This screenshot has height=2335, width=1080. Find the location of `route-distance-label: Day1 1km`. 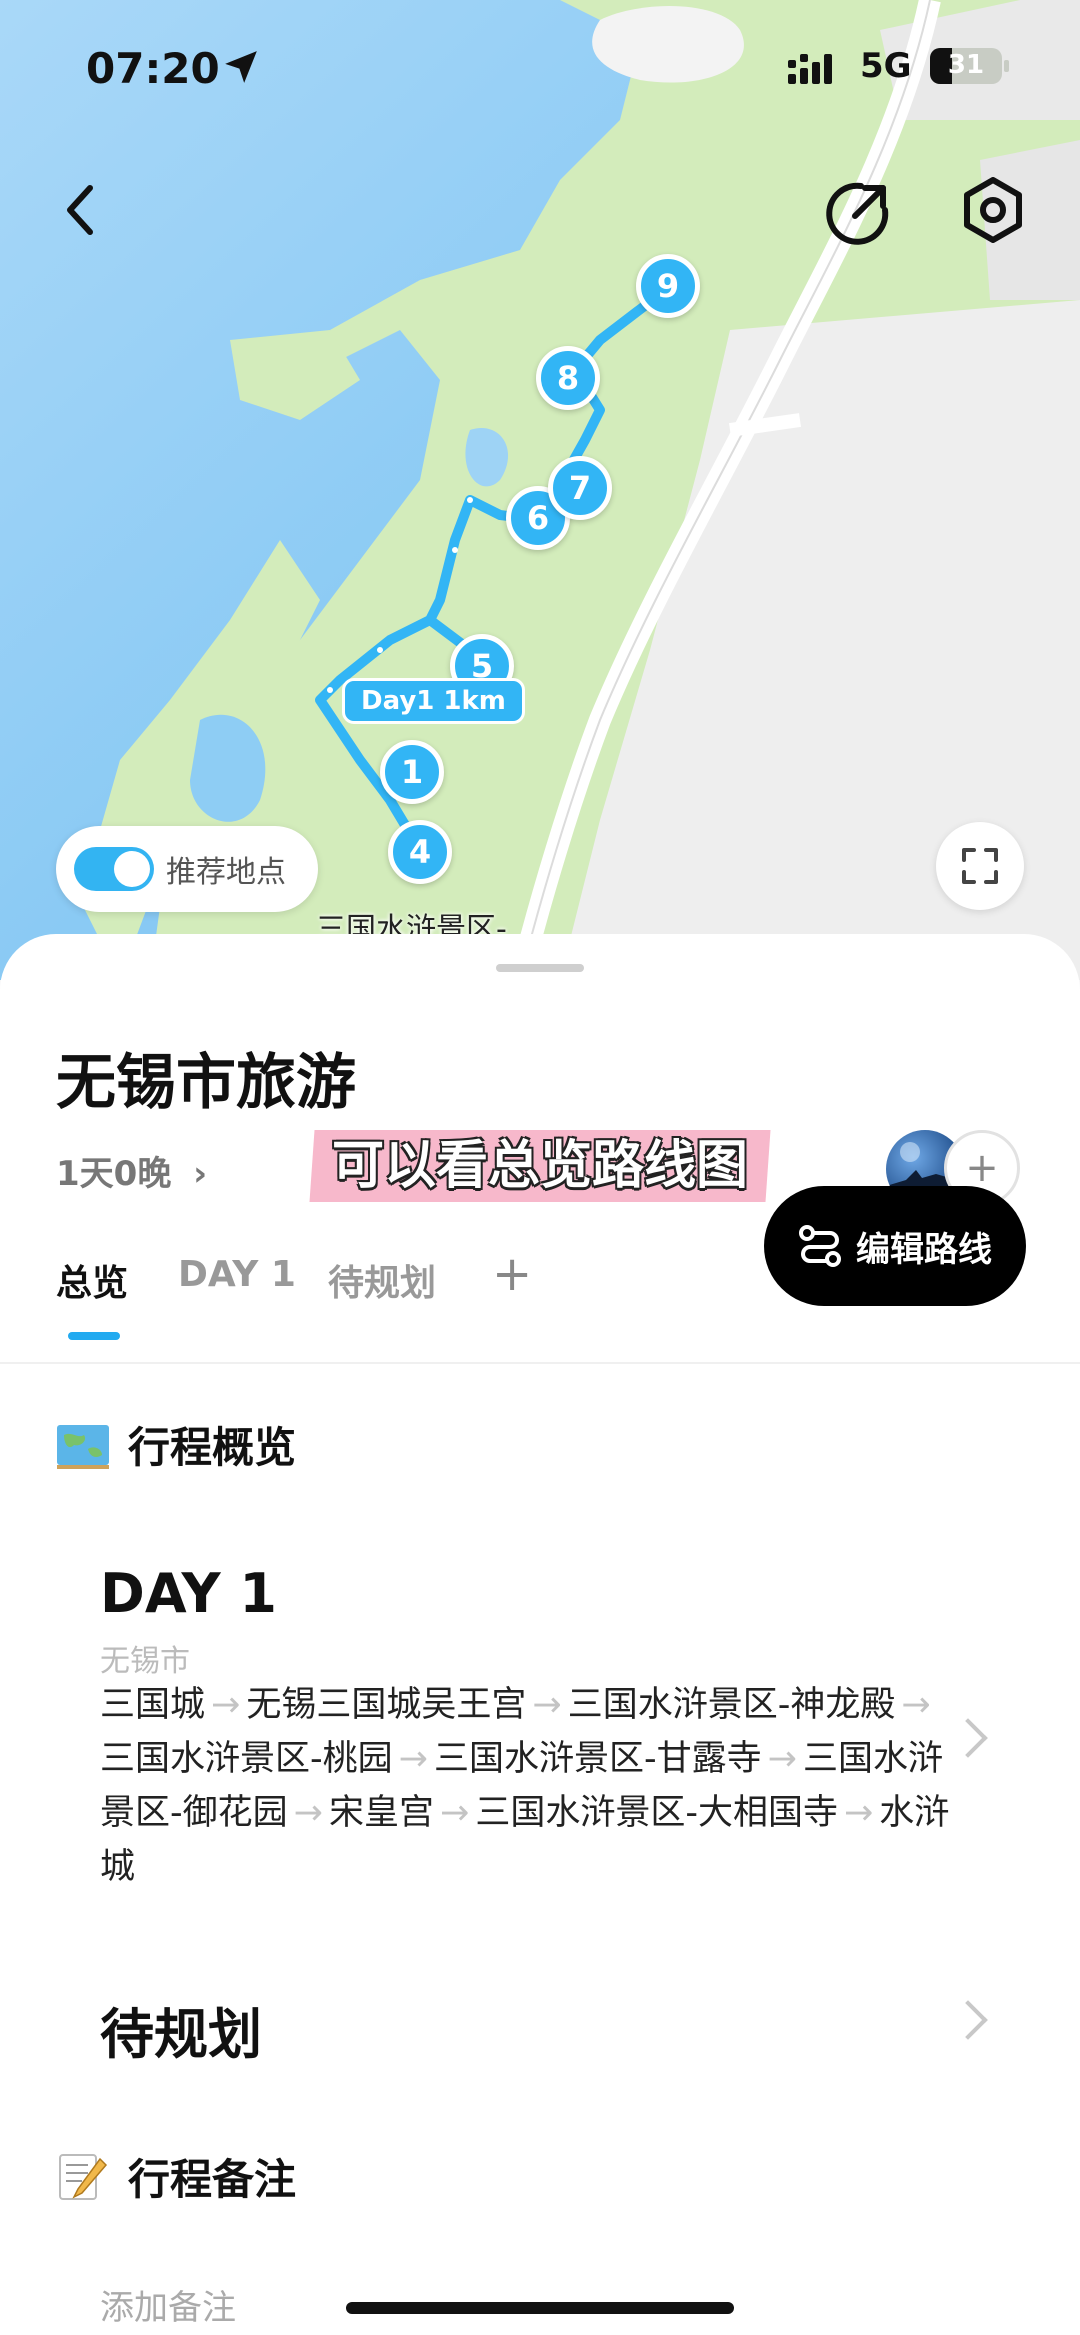

route-distance-label: Day1 1km is located at coordinates (433, 701).